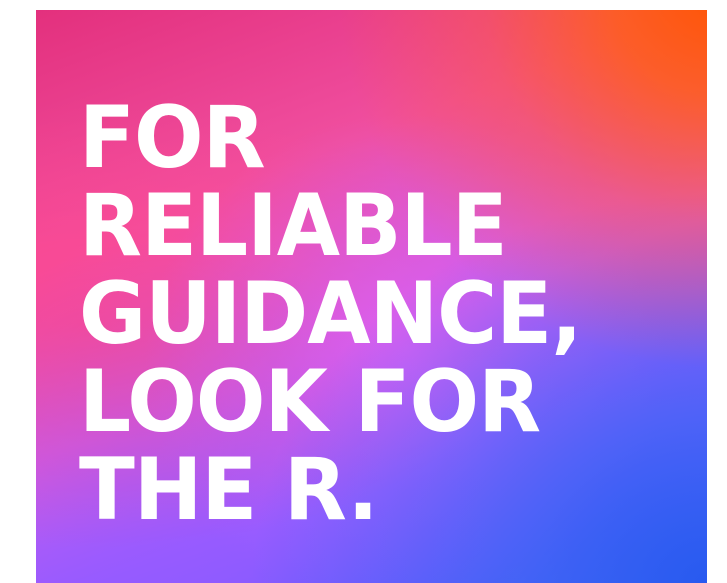 This screenshot has width=727, height=583. What do you see at coordinates (172, 138) in the screenshot?
I see `headline-line-1: FOR` at bounding box center [172, 138].